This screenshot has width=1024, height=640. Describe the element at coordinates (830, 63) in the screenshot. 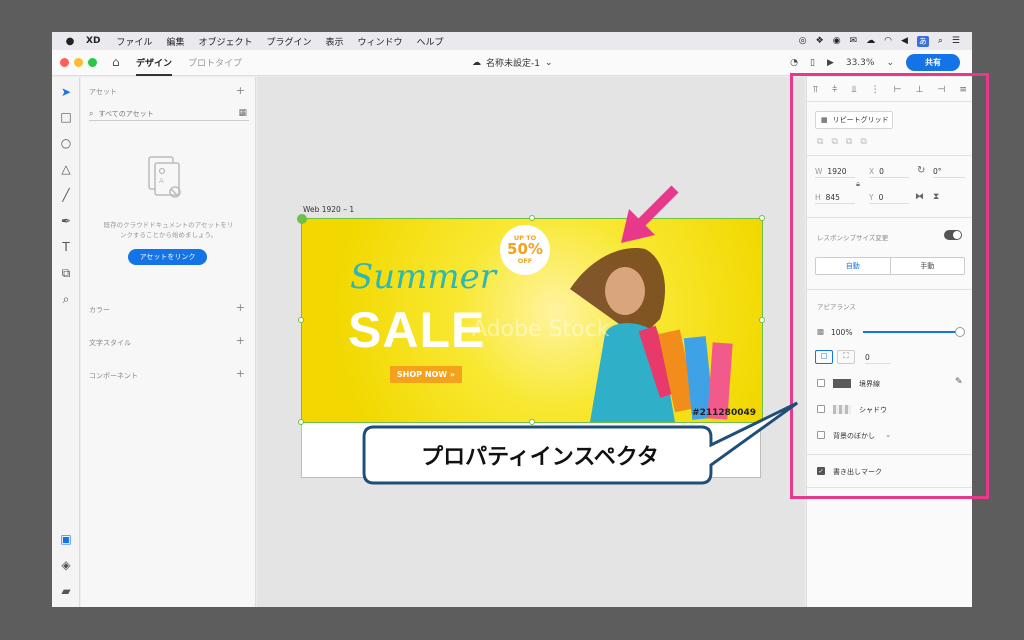

I see `play-icon: ▶` at that location.